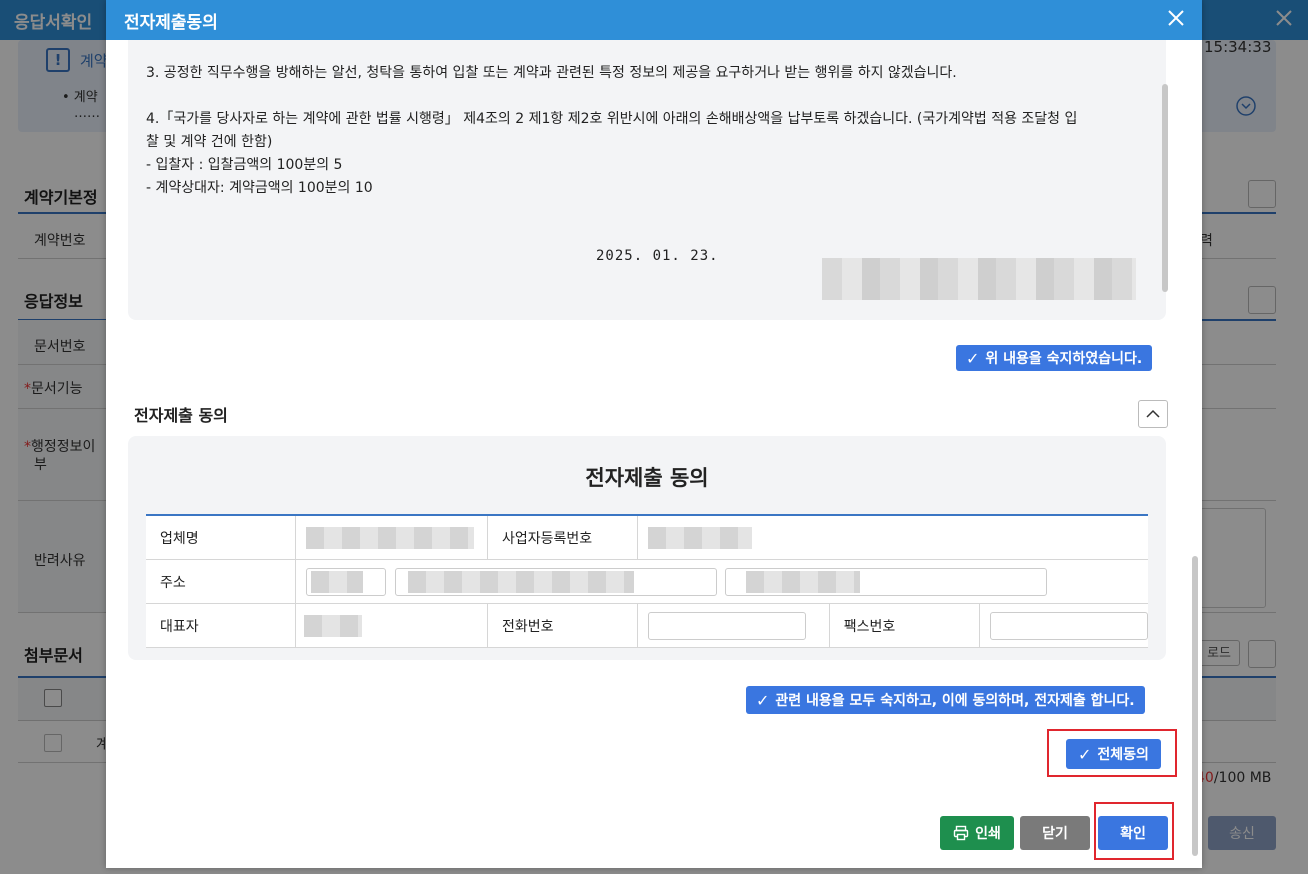 The image size is (1308, 874). What do you see at coordinates (1195, 454) in the screenshot?
I see `modal-scrollbar` at bounding box center [1195, 454].